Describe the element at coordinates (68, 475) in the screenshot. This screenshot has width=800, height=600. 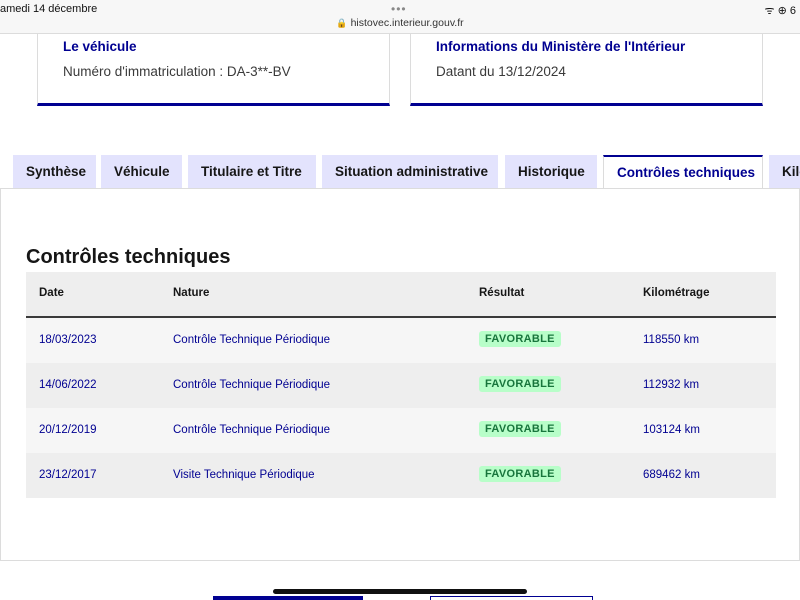
I see `row-date: 23/12/2017` at that location.